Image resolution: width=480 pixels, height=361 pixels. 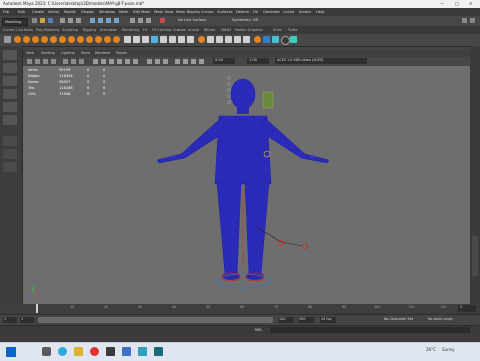 I want to click on single-view-icon, so click(x=10, y=141).